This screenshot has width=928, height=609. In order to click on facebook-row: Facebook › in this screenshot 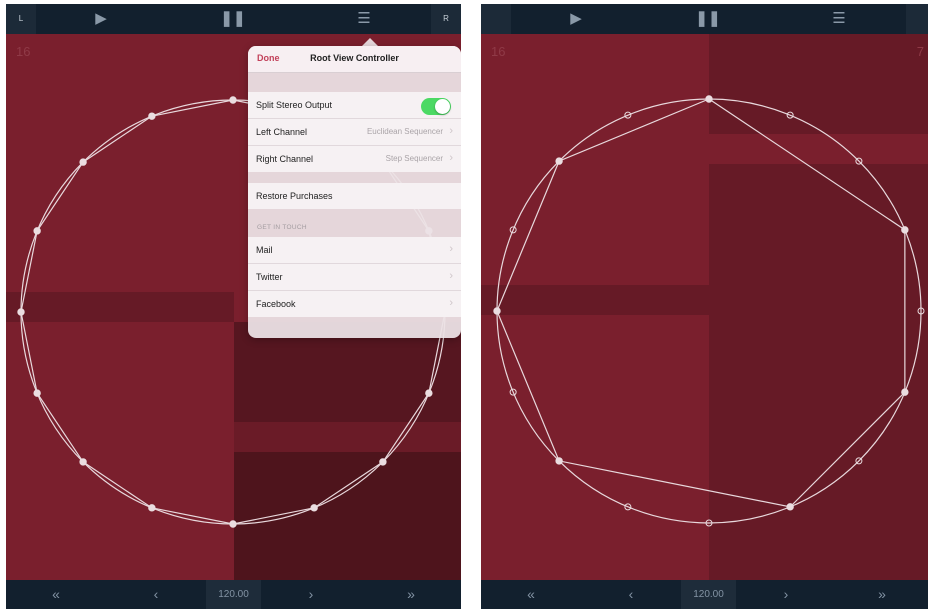, I will do `click(354, 304)`.